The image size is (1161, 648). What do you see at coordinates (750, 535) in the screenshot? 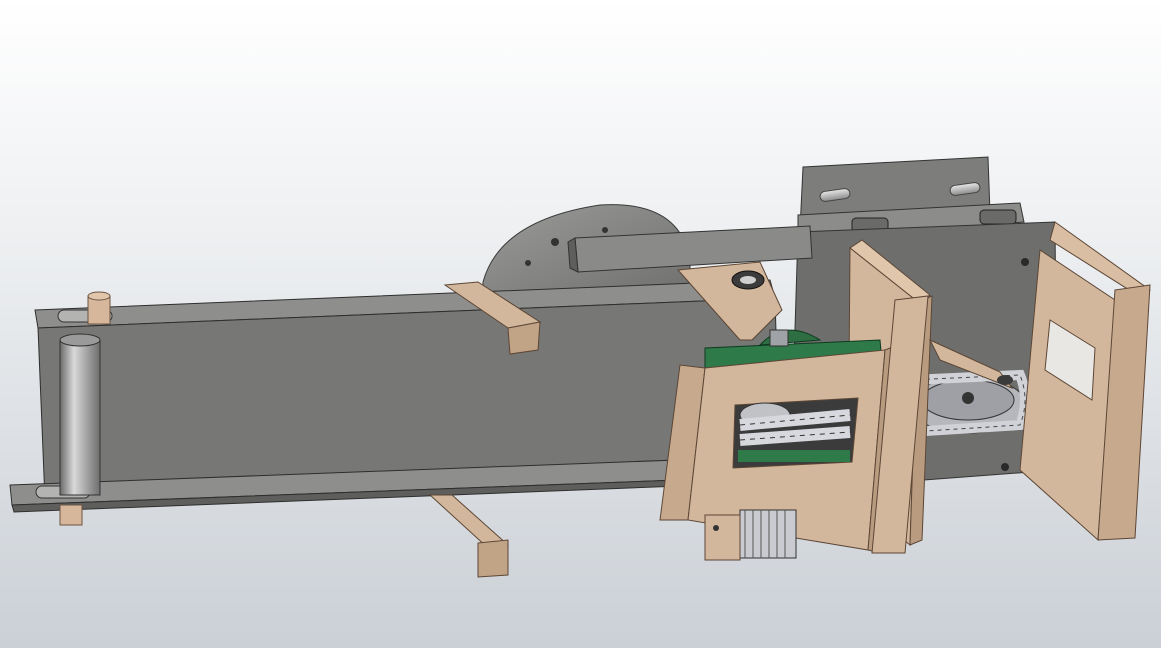
I see `lower-sprocket` at bounding box center [750, 535].